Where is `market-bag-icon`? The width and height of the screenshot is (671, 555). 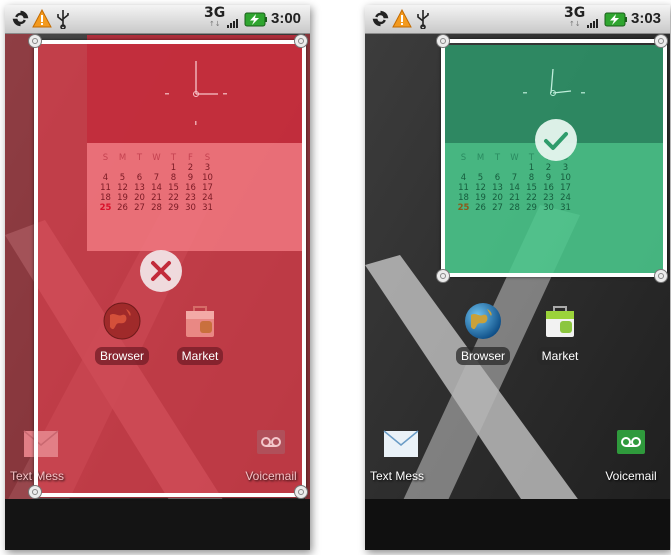 market-bag-icon is located at coordinates (560, 321).